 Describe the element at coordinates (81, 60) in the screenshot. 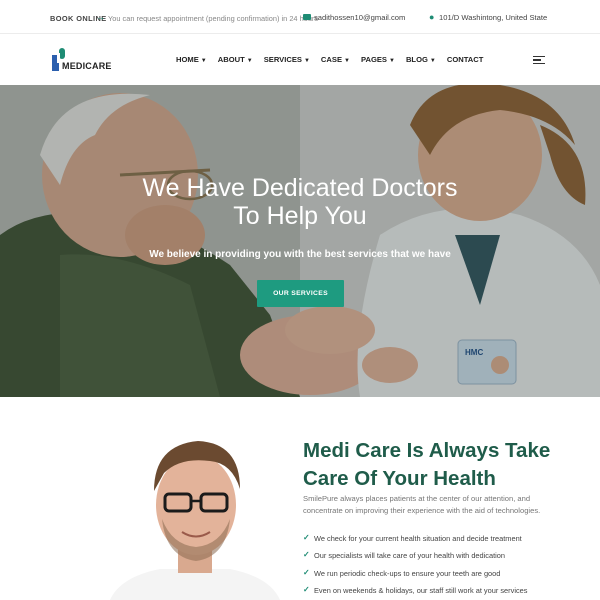

I see `site-logo: MEDICARE` at that location.